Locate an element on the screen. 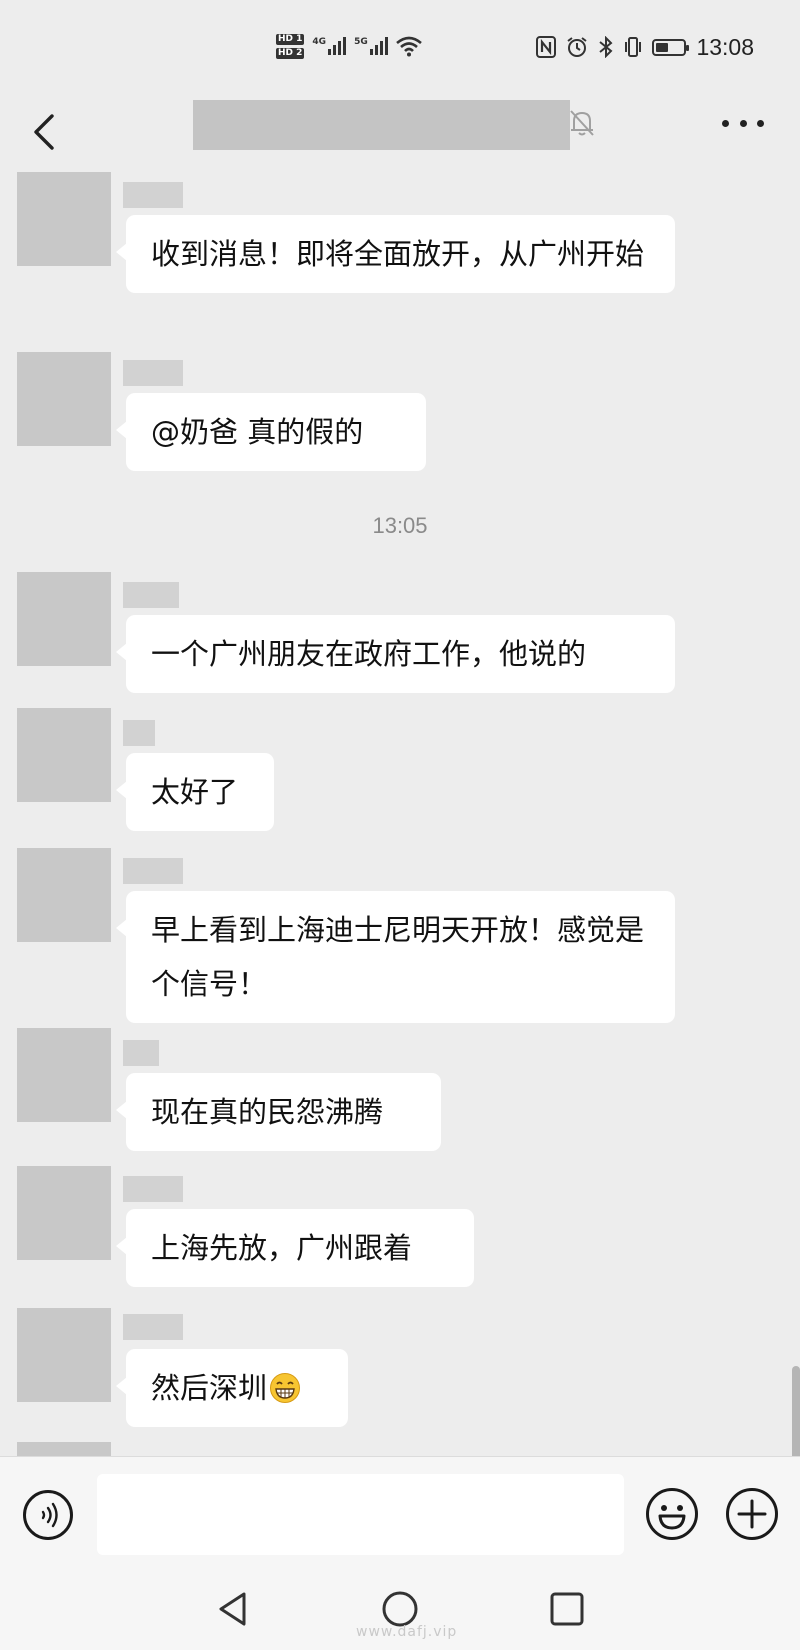 This screenshot has height=1650, width=800. chat-input-bar is located at coordinates (400, 1515).